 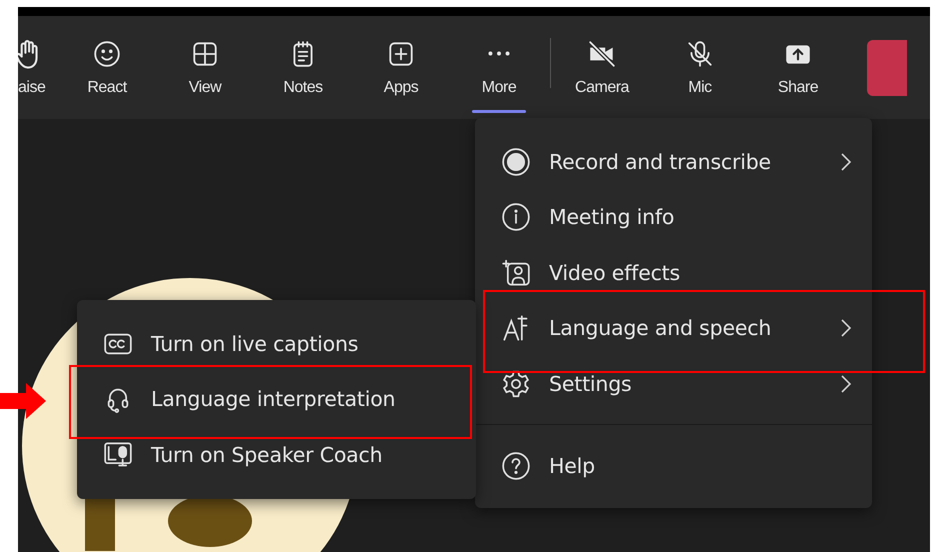 I want to click on menu-item: Language and speech, so click(x=673, y=328).